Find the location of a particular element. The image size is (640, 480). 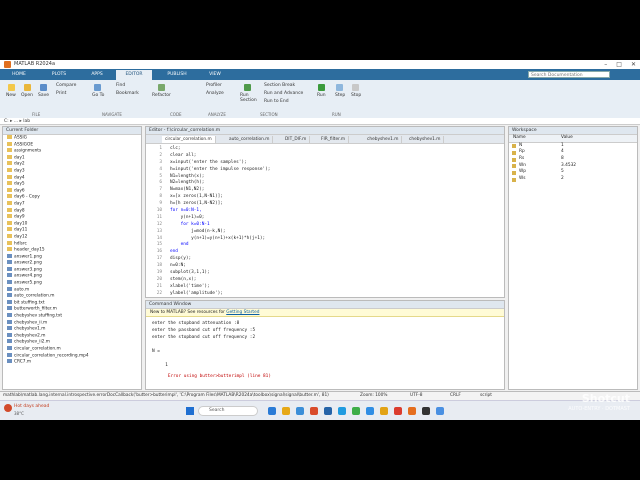

save-button: Save is located at coordinates (43, 95).